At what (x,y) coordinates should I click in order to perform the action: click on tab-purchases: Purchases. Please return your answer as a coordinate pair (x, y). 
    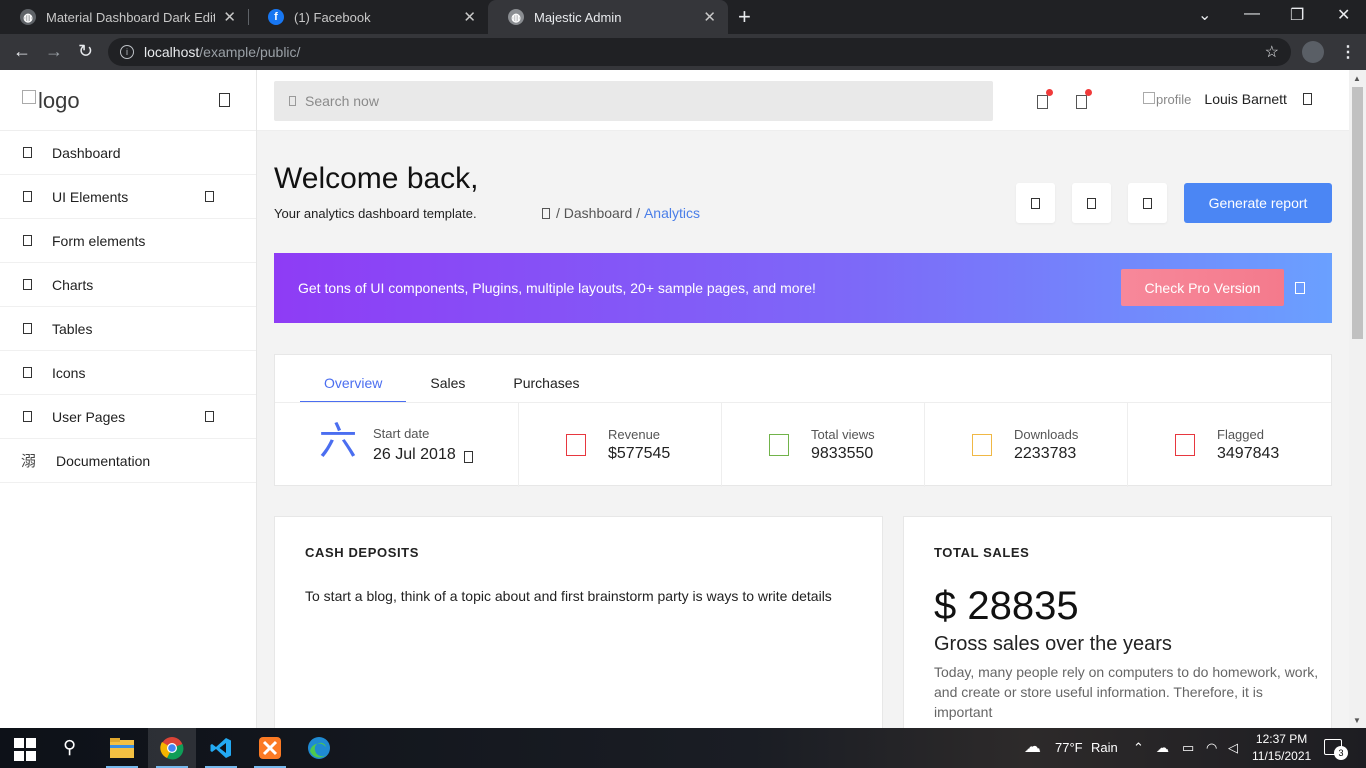
    Looking at the image, I should click on (546, 379).